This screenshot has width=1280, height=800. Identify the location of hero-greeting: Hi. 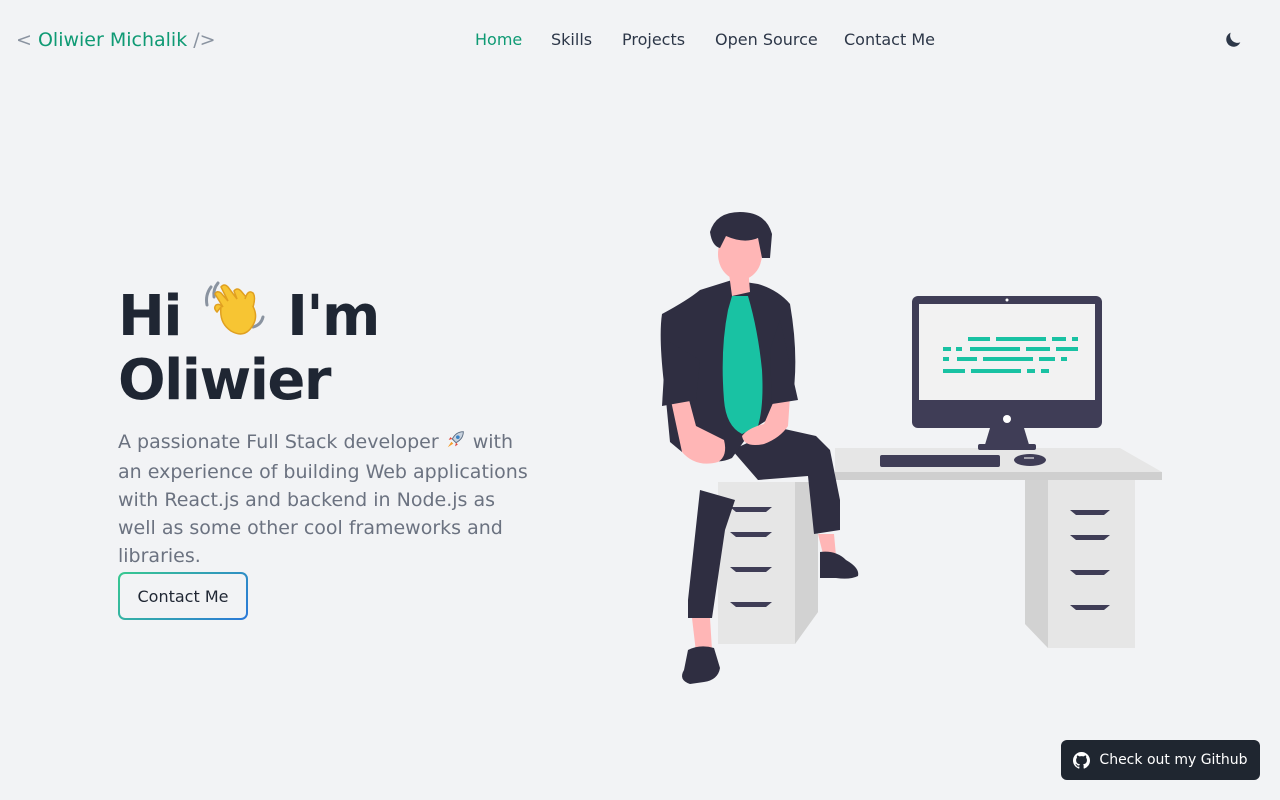
(150, 316).